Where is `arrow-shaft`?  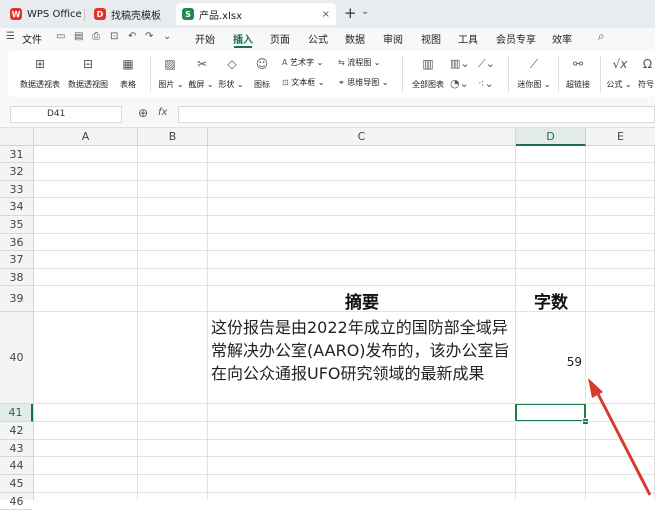 arrow-shaft is located at coordinates (623, 442).